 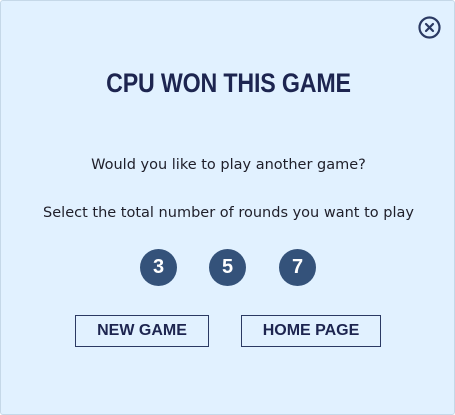 I want to click on home-page-button: HOME PAGE, so click(x=311, y=331).